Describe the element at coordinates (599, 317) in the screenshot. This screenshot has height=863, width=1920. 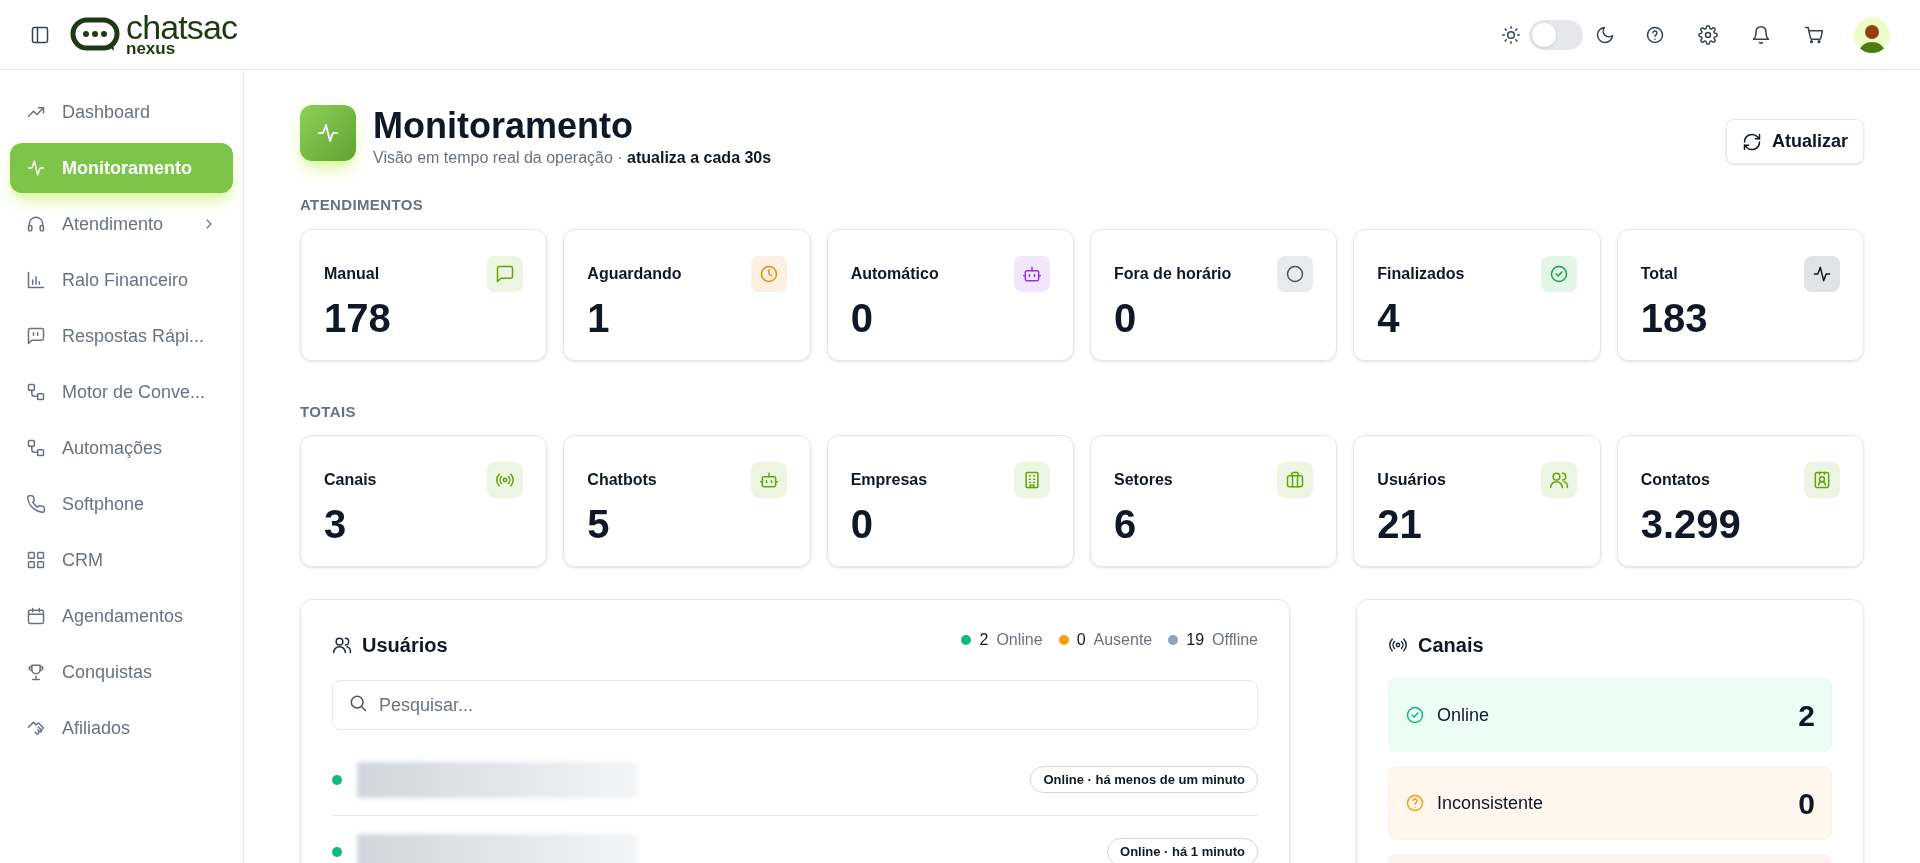
I see `stat-value: 1` at that location.